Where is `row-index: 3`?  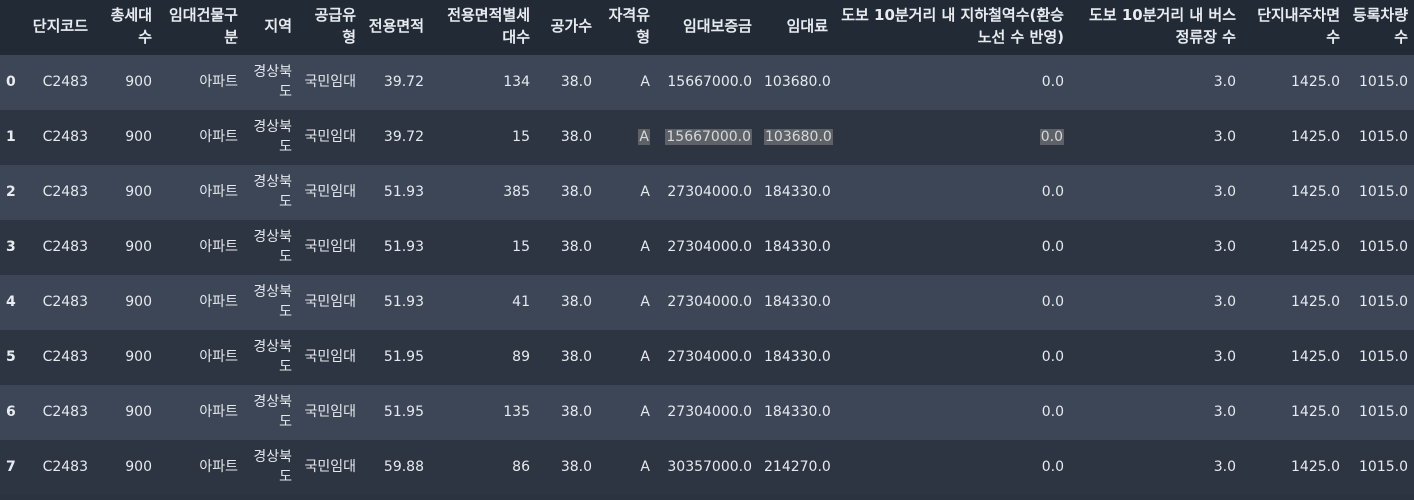 row-index: 3 is located at coordinates (11, 247).